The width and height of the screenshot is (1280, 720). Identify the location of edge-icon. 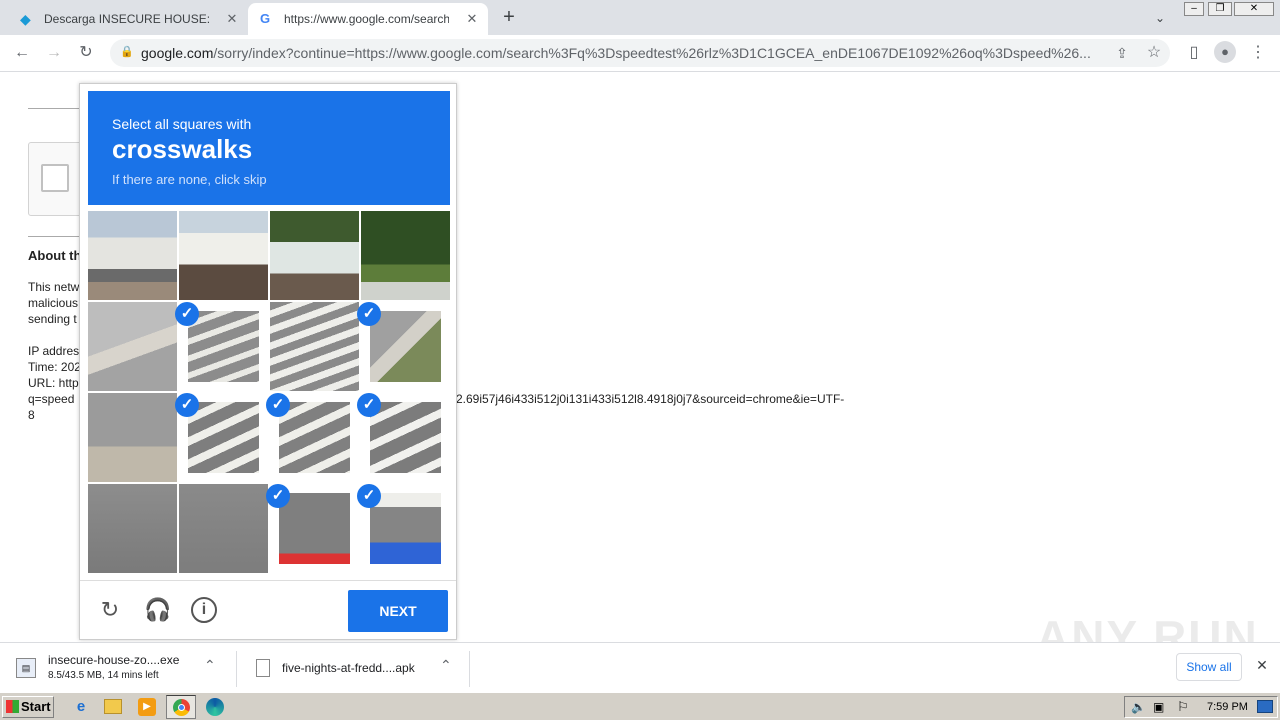
(215, 707).